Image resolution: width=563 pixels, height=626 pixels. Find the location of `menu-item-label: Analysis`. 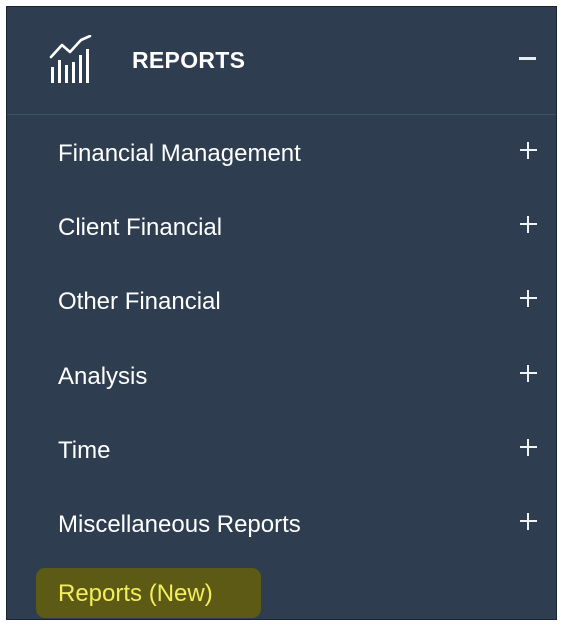

menu-item-label: Analysis is located at coordinates (103, 376).